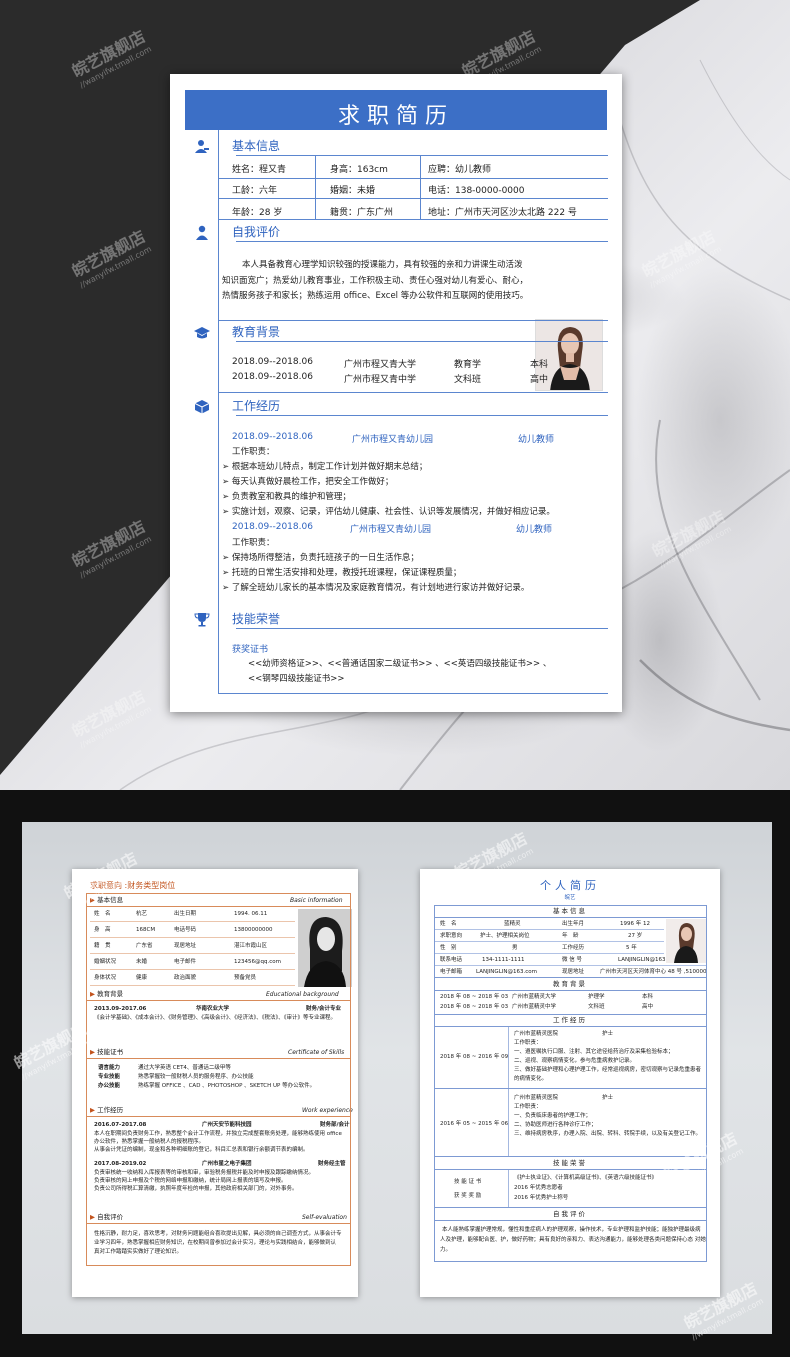  What do you see at coordinates (296, 679) in the screenshot?
I see `skills-line: <<钢琴四级技能证书>>` at bounding box center [296, 679].